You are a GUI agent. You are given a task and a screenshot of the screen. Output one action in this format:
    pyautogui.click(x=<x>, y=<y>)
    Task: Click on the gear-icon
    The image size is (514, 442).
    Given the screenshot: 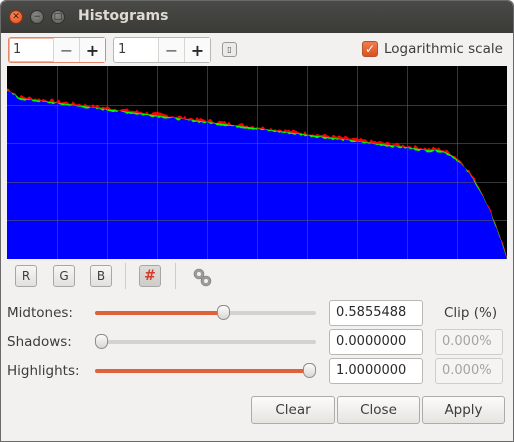 What is the action you would take?
    pyautogui.click(x=202, y=277)
    